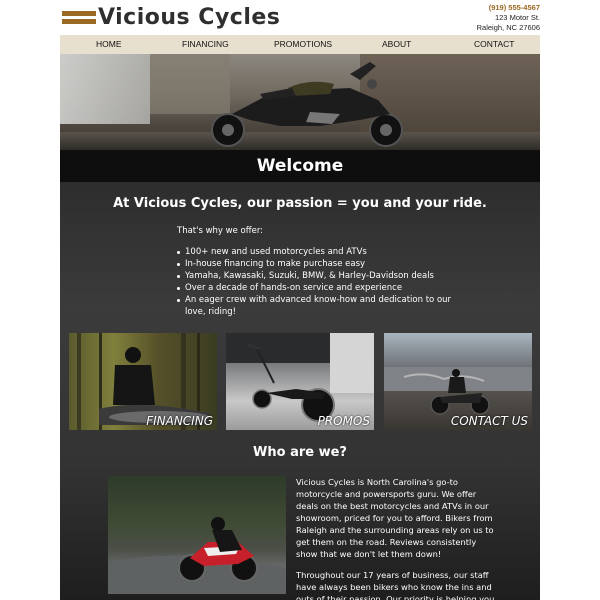 The height and width of the screenshot is (600, 600). I want to click on contact-tile: CONTACT US, so click(458, 381).